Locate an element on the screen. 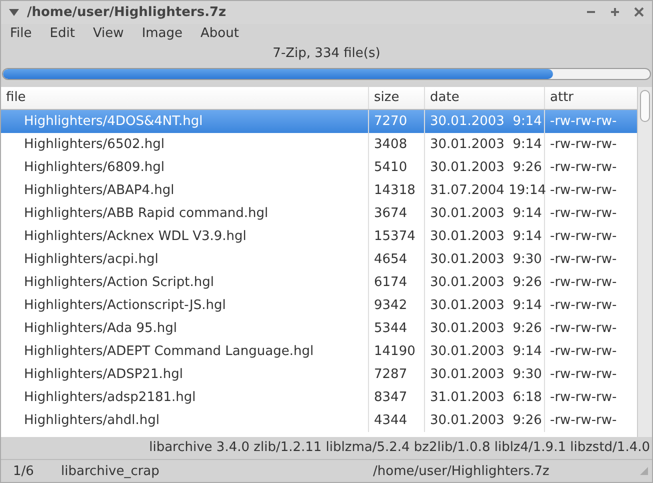 The width and height of the screenshot is (653, 483). file-row: Highlighters/ahdl.hgl 4344 30.01.2003 9:26 -rw-rw-rw- is located at coordinates (319, 420).